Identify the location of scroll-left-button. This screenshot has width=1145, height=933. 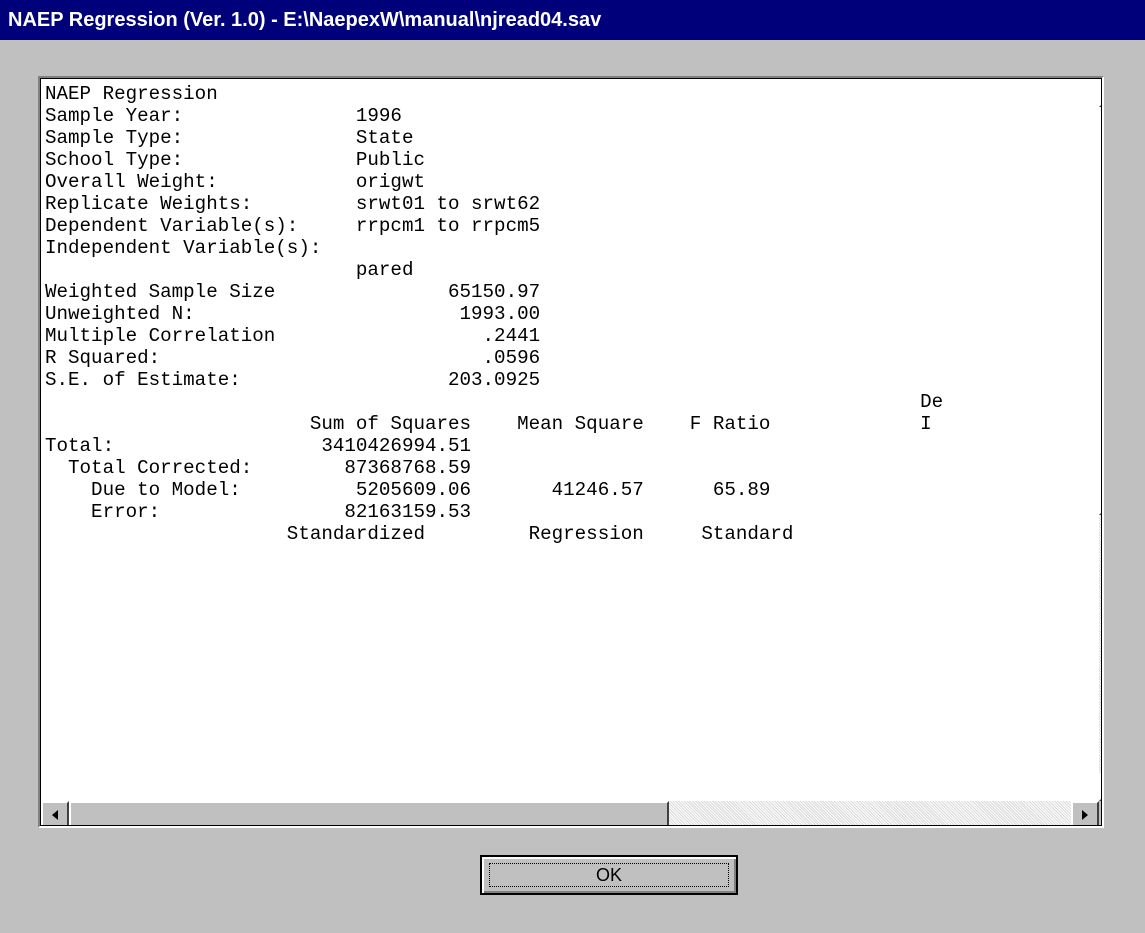
(55, 813).